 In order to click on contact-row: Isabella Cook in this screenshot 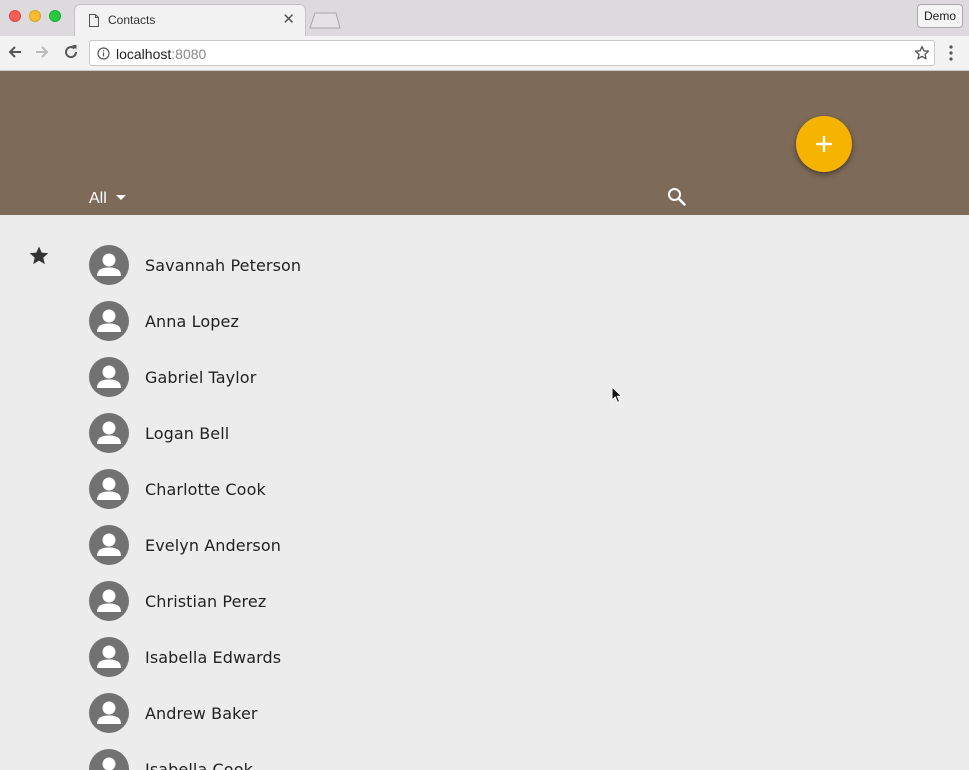, I will do `click(484, 754)`.